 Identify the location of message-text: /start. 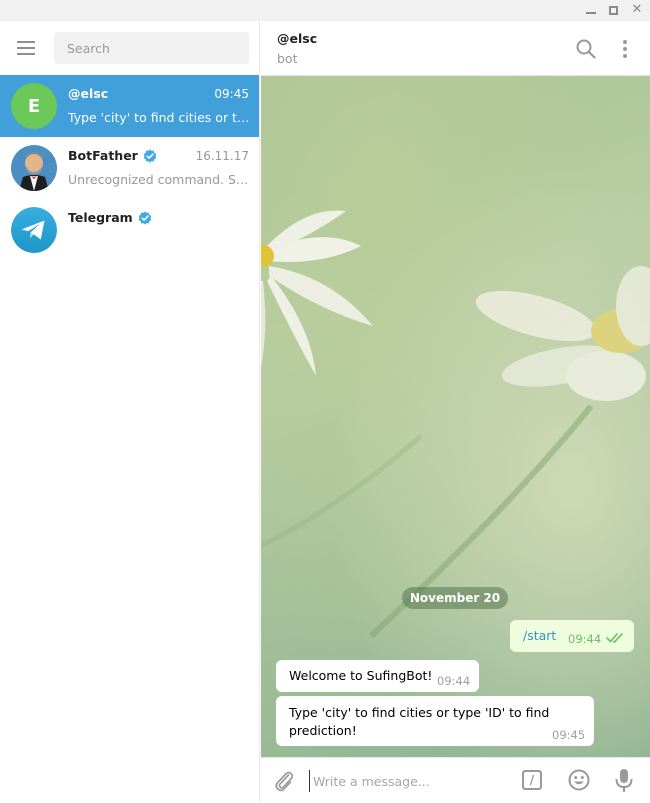
(539, 635).